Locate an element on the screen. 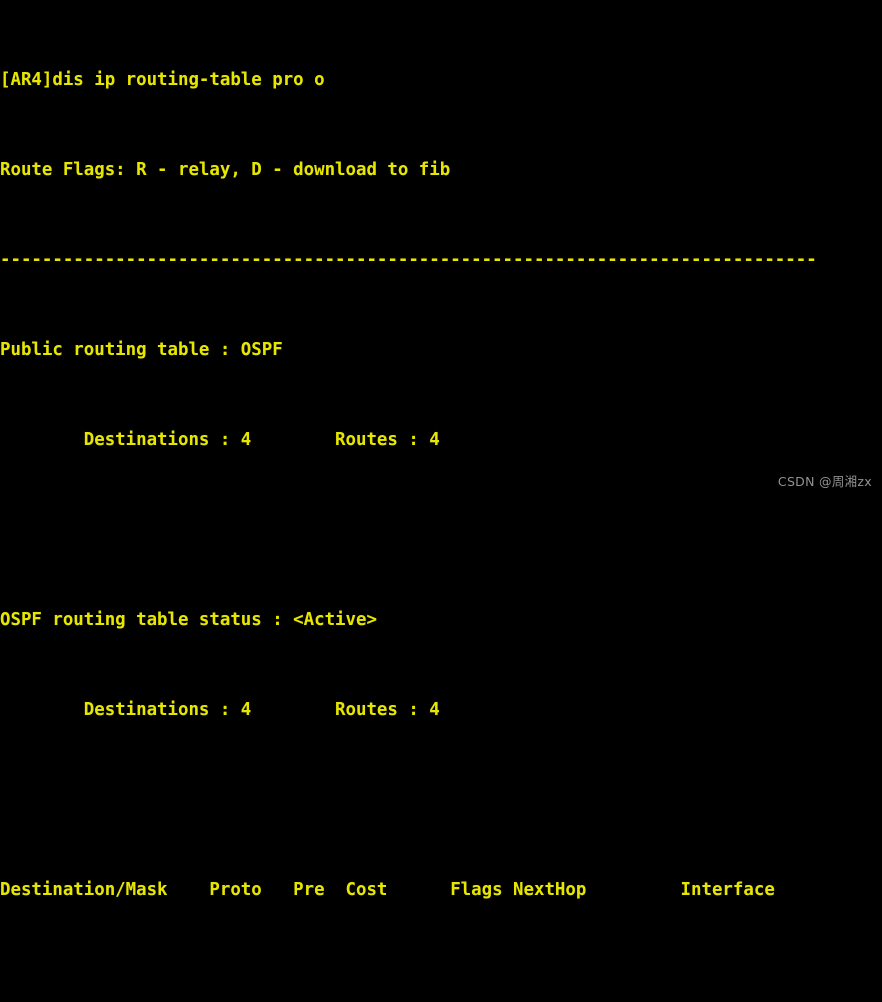 The image size is (882, 1002). ospf-active-status-header: OSPF routing table status : <Active> is located at coordinates (188, 619).